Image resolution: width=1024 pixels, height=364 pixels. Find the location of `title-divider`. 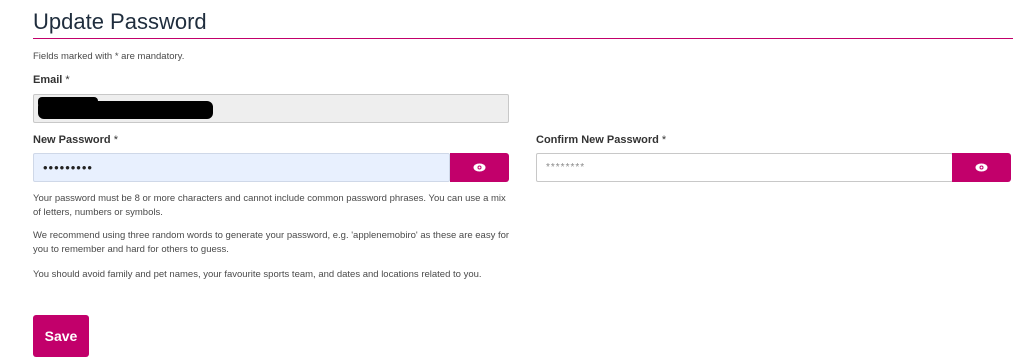

title-divider is located at coordinates (523, 38).